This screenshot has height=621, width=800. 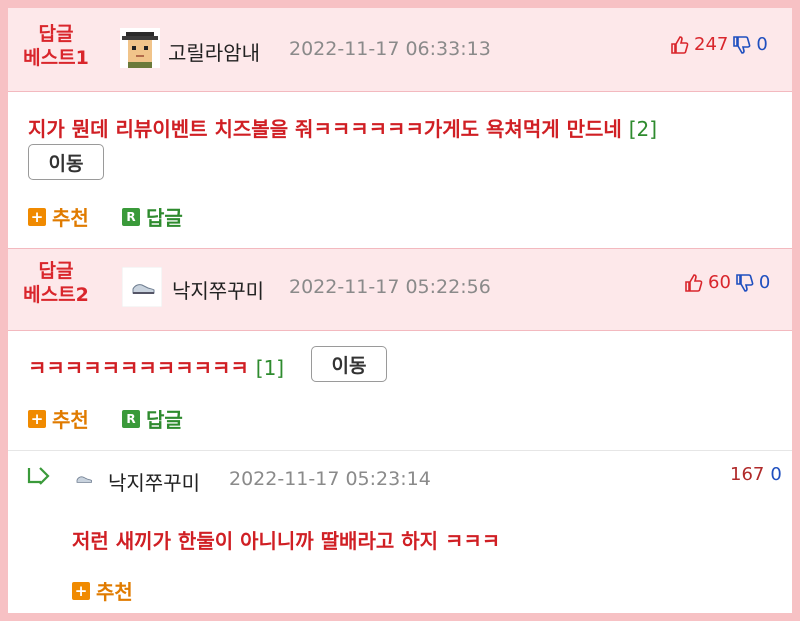 I want to click on best-label-line2: 베스트1, so click(x=56, y=58).